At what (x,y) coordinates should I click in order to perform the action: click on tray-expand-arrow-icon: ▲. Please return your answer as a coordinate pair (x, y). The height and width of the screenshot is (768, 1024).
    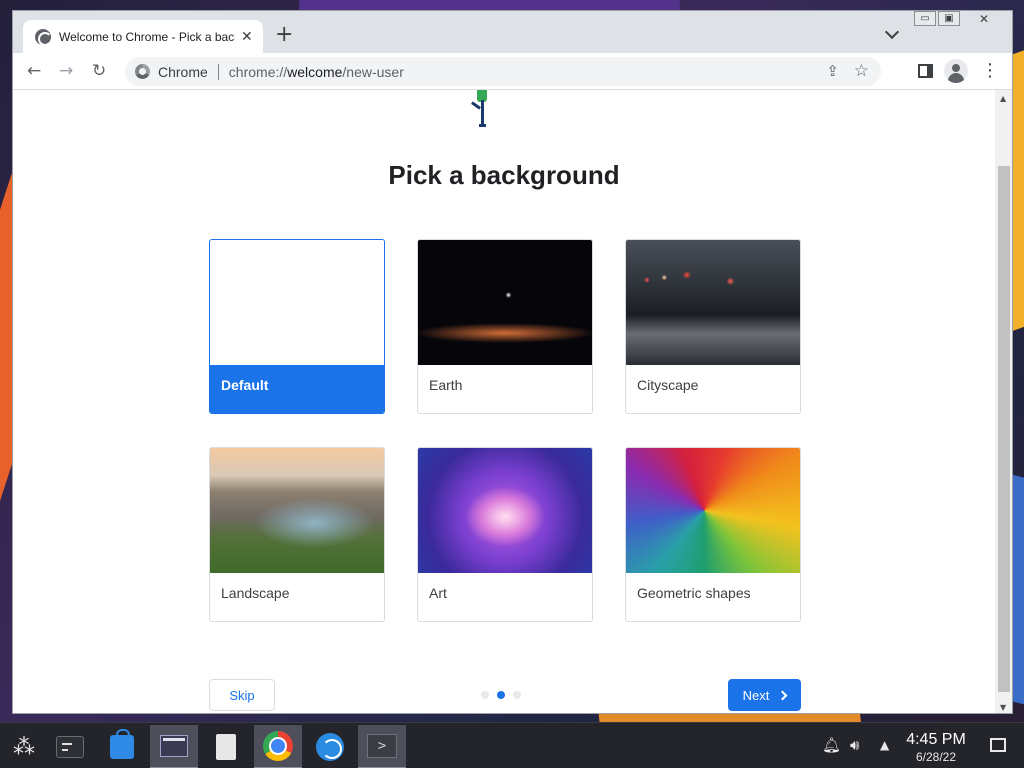
    Looking at the image, I should click on (884, 745).